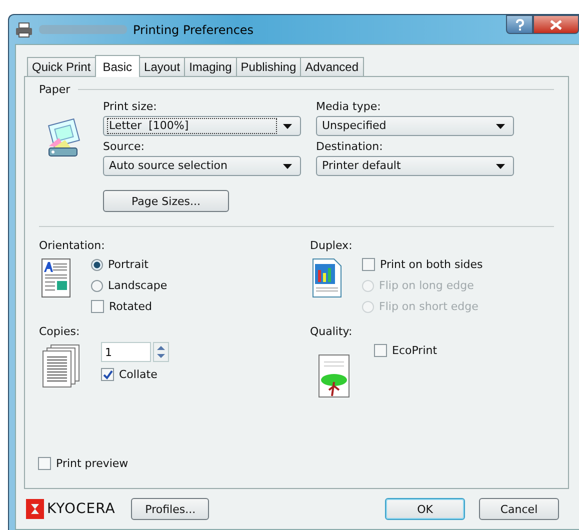 Image resolution: width=579 pixels, height=530 pixels. Describe the element at coordinates (519, 509) in the screenshot. I see `dialog-button: Cancel` at that location.